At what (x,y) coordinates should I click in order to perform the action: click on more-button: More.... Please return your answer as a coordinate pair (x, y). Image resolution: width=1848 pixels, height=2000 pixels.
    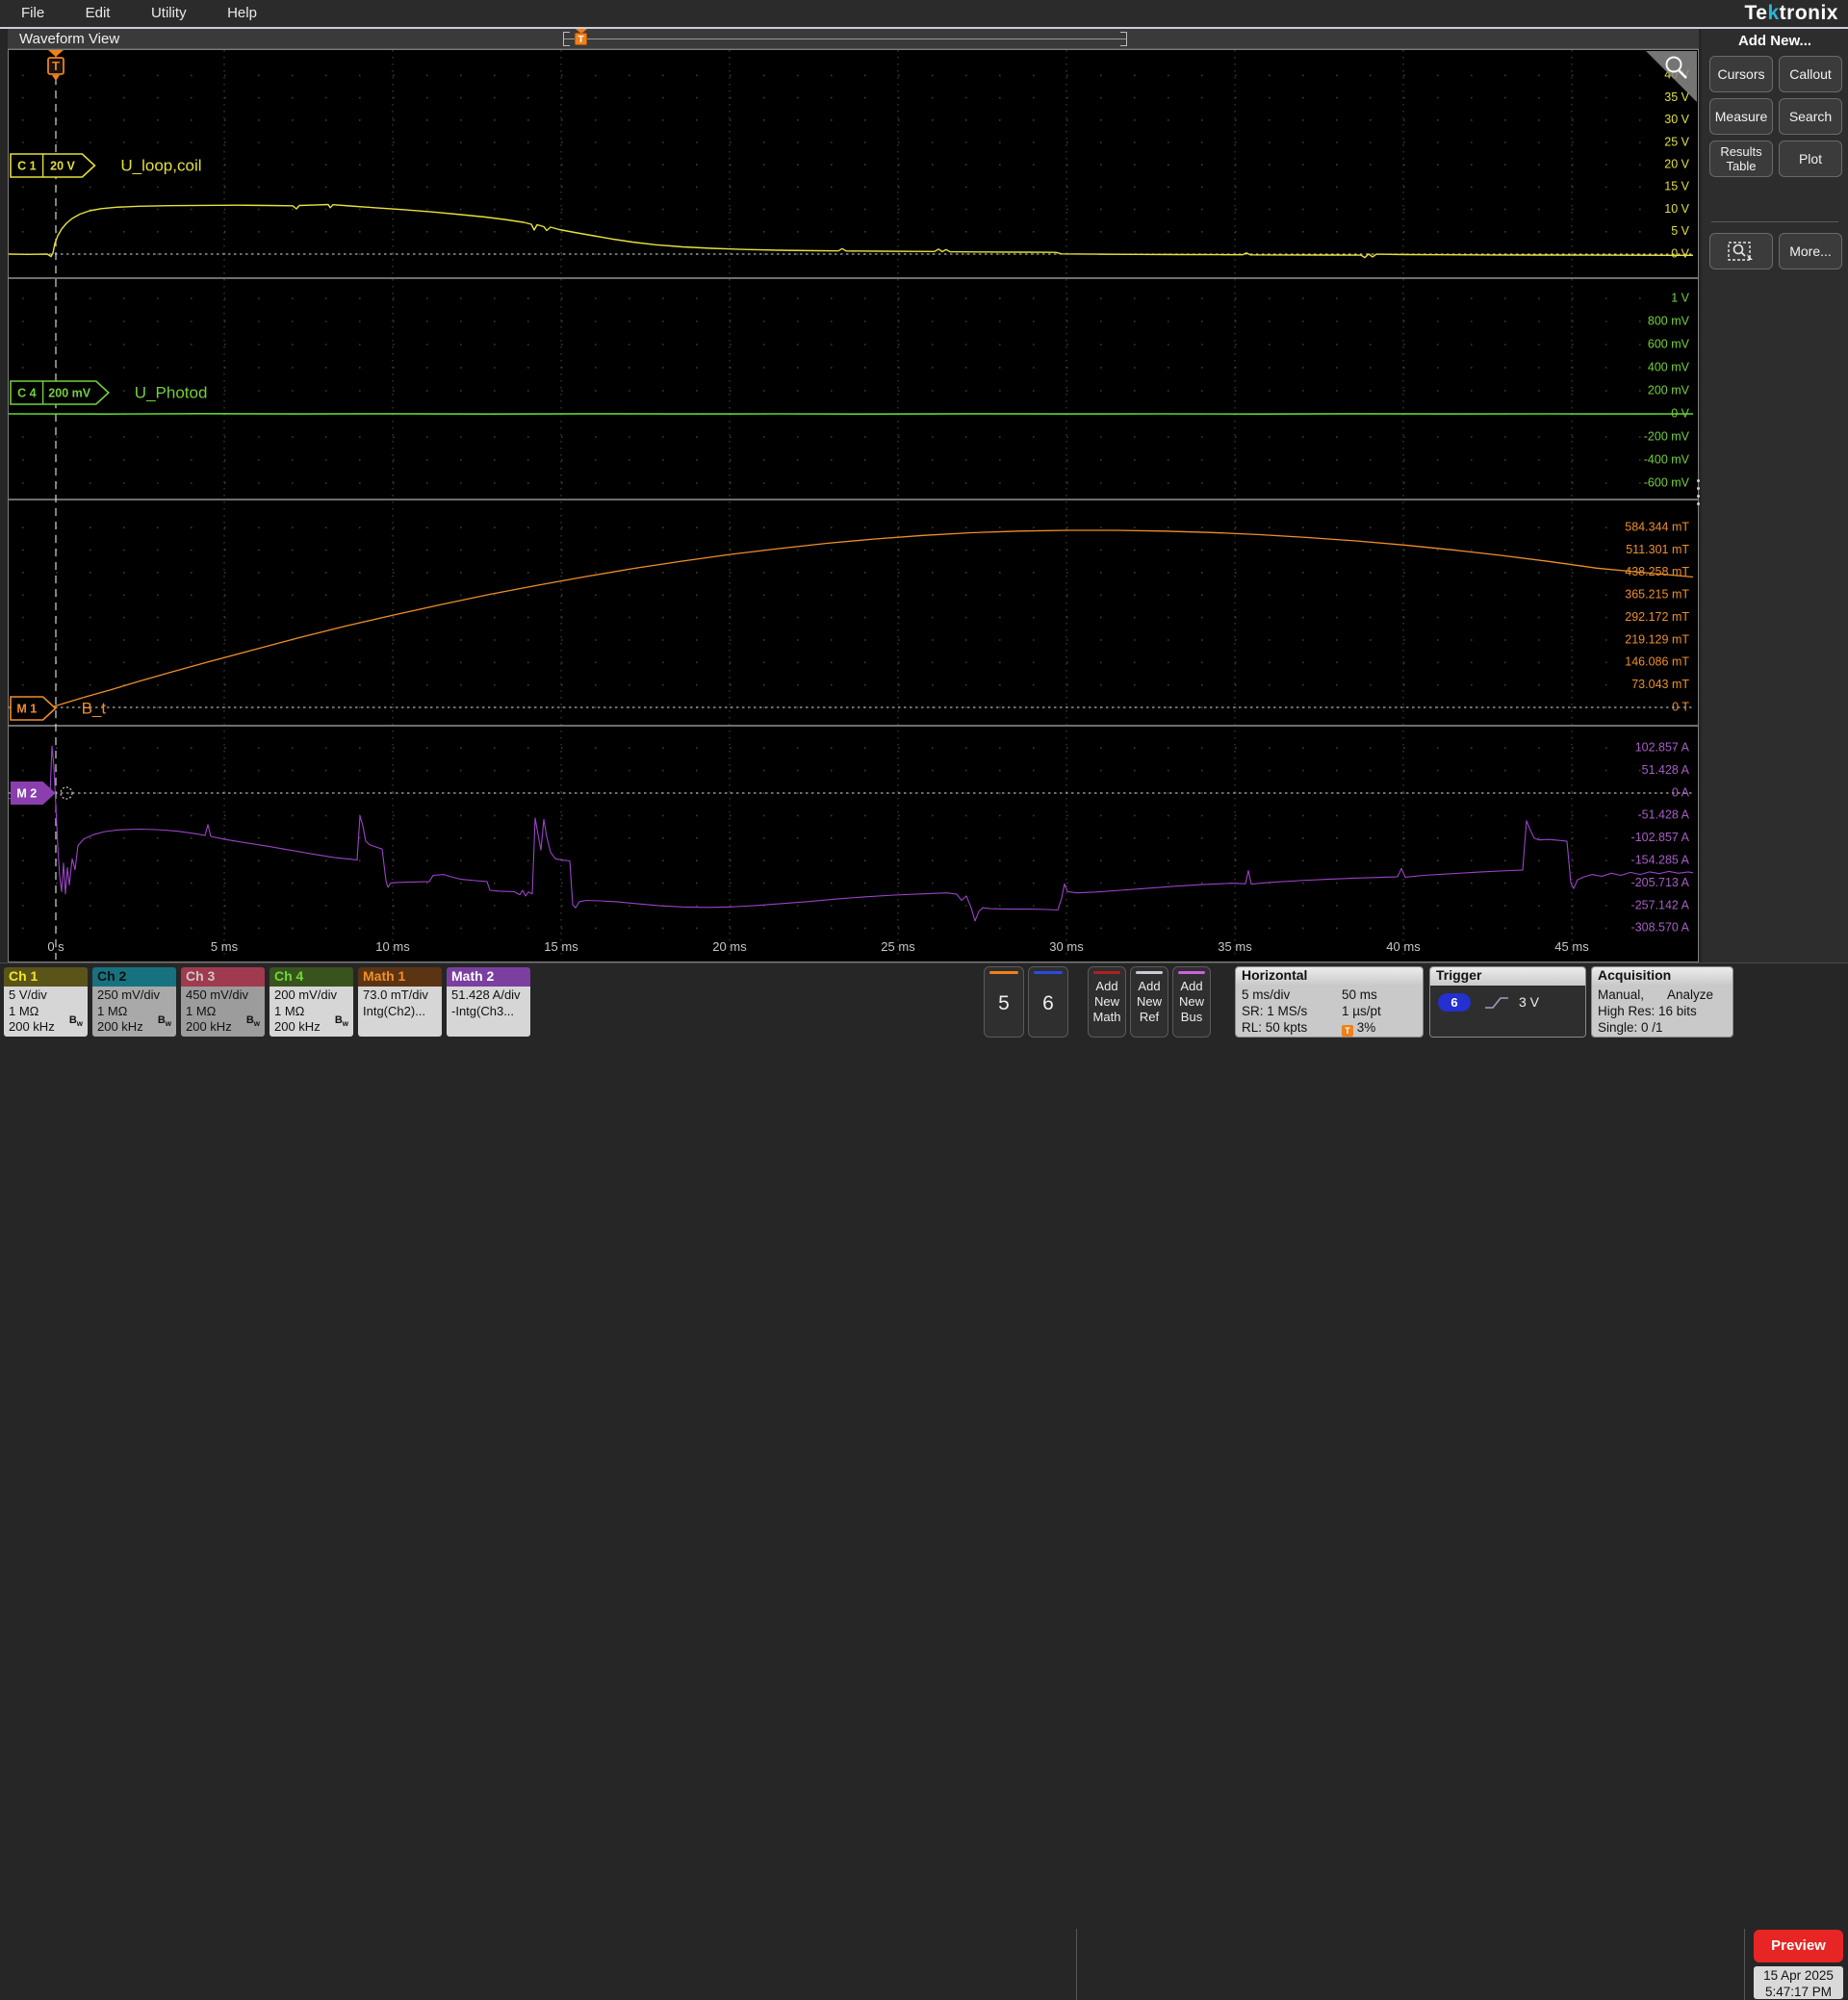
    Looking at the image, I should click on (1810, 251).